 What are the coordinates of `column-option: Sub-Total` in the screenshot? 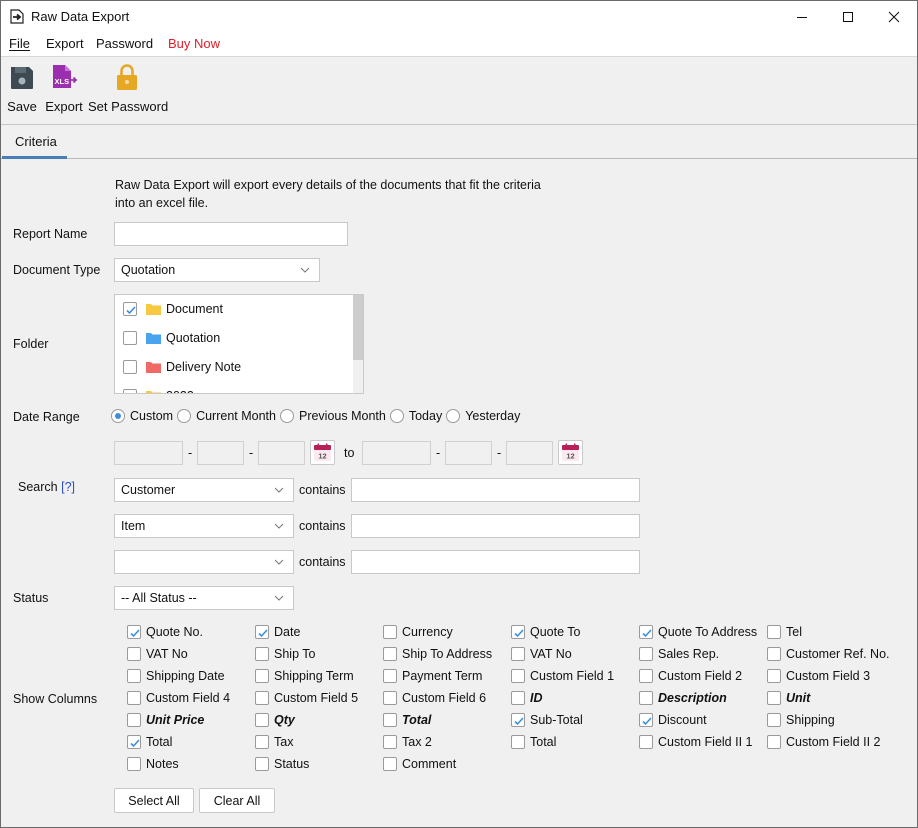 It's located at (547, 720).